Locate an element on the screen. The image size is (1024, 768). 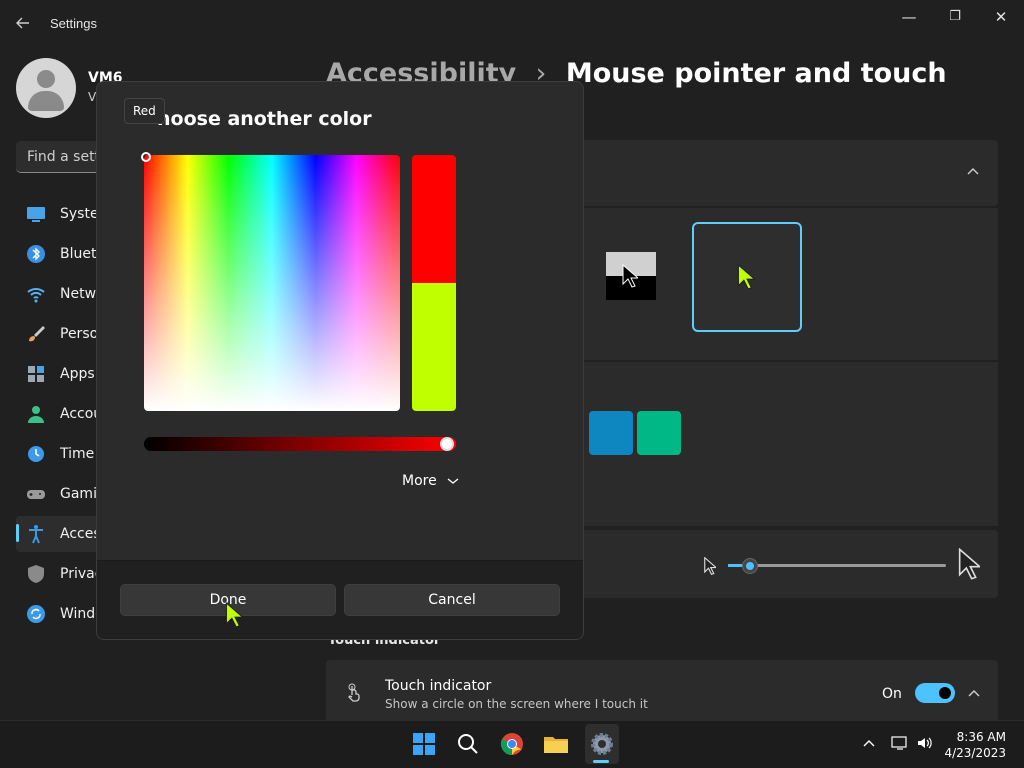
touch-hand-icon is located at coordinates (354, 692).